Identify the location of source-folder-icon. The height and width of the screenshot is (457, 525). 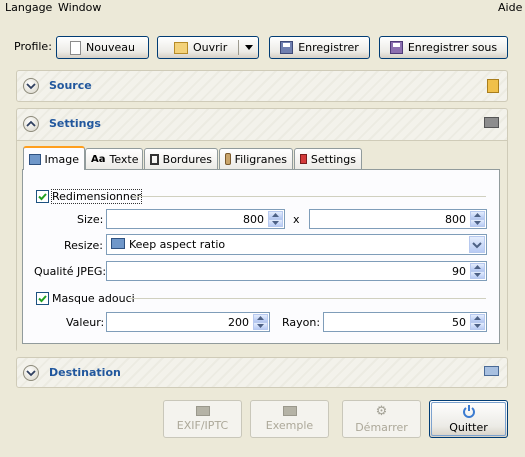
(493, 86).